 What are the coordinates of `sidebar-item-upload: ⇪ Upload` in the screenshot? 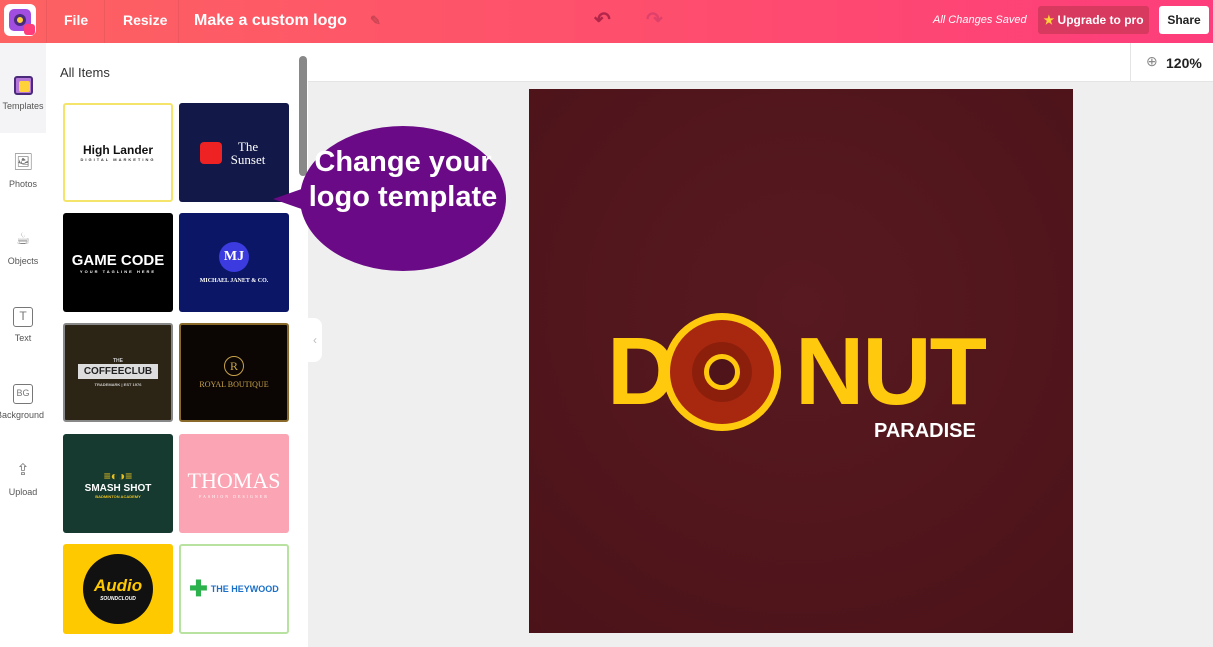 It's located at (23, 479).